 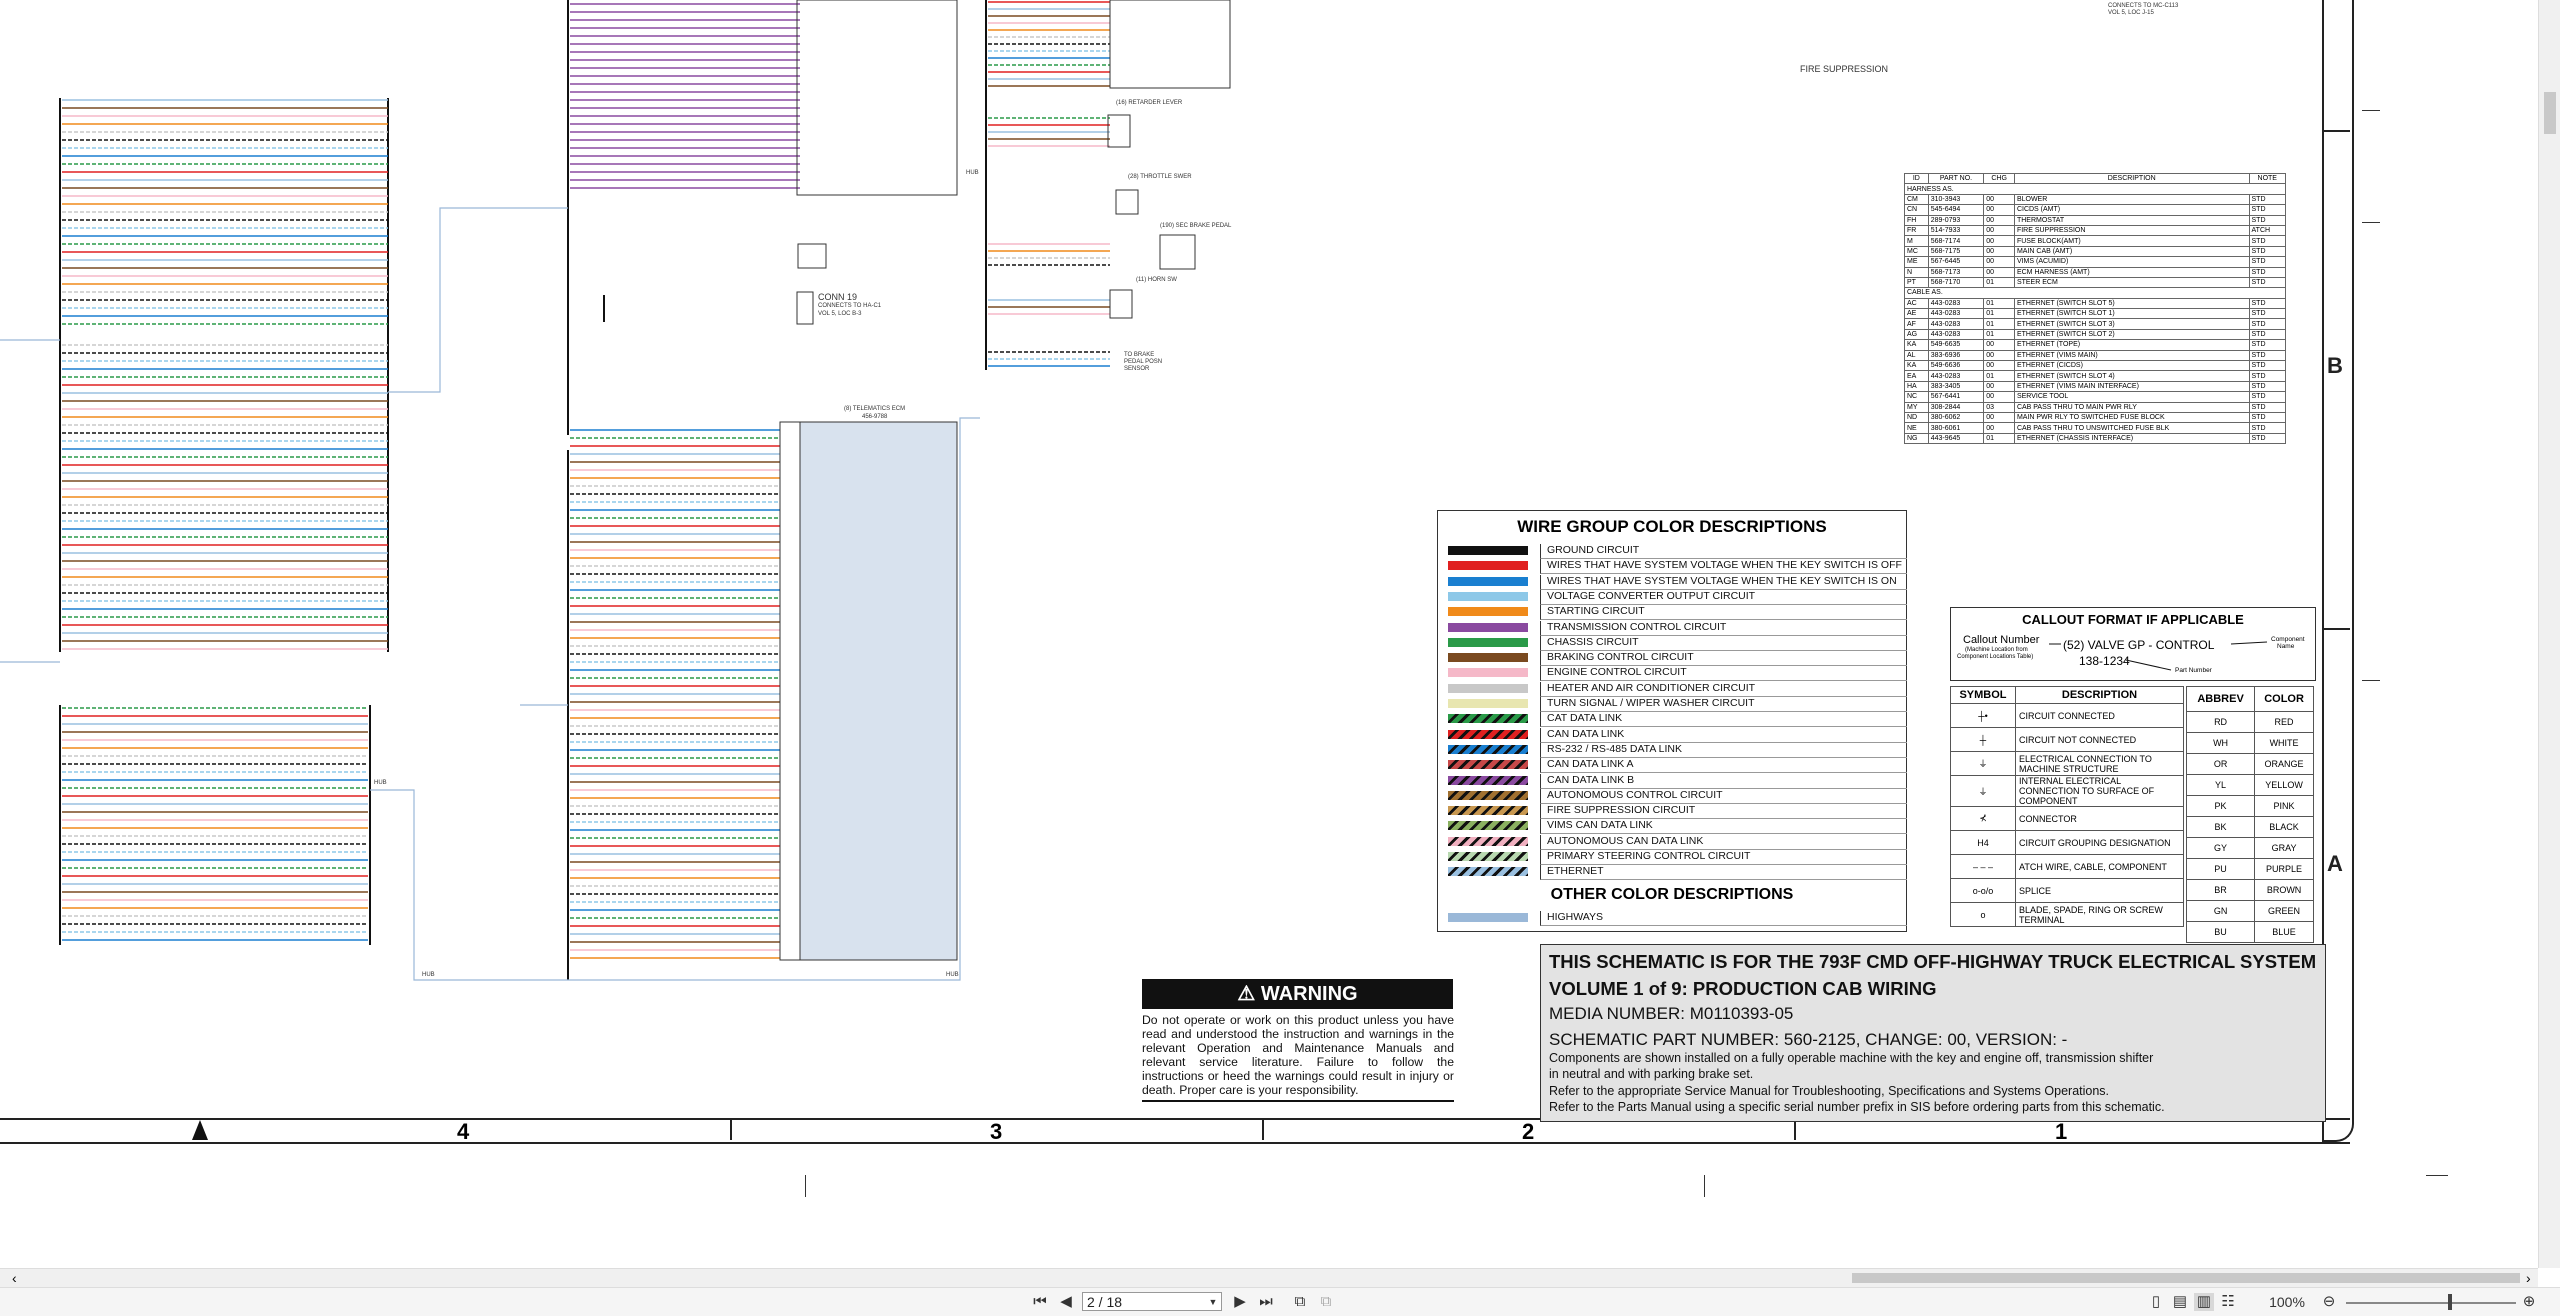 I want to click on table-row: GN GREEN, so click(x=2249, y=911).